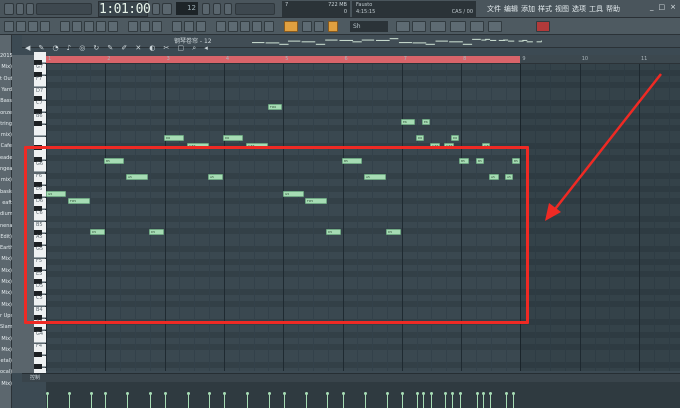 The height and width of the screenshot is (408, 680). Describe the element at coordinates (562, 9) in the screenshot. I see `menu-item: 视图` at that location.